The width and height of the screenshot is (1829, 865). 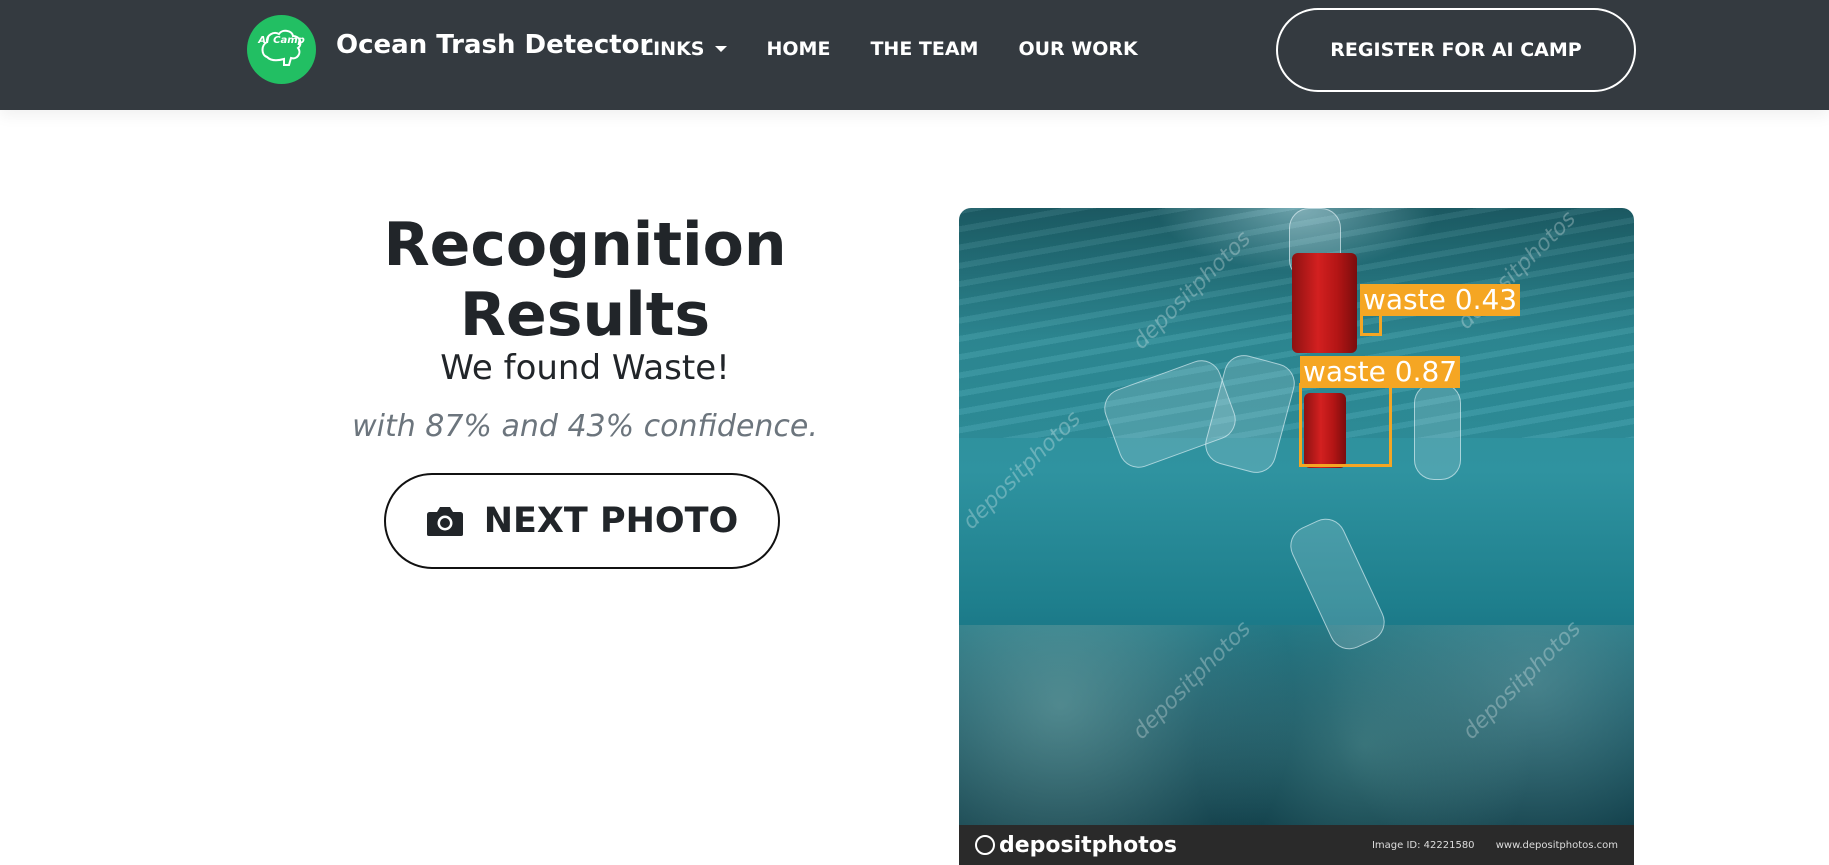 What do you see at coordinates (924, 49) in the screenshot?
I see `nav-the-team: THE TEAM` at bounding box center [924, 49].